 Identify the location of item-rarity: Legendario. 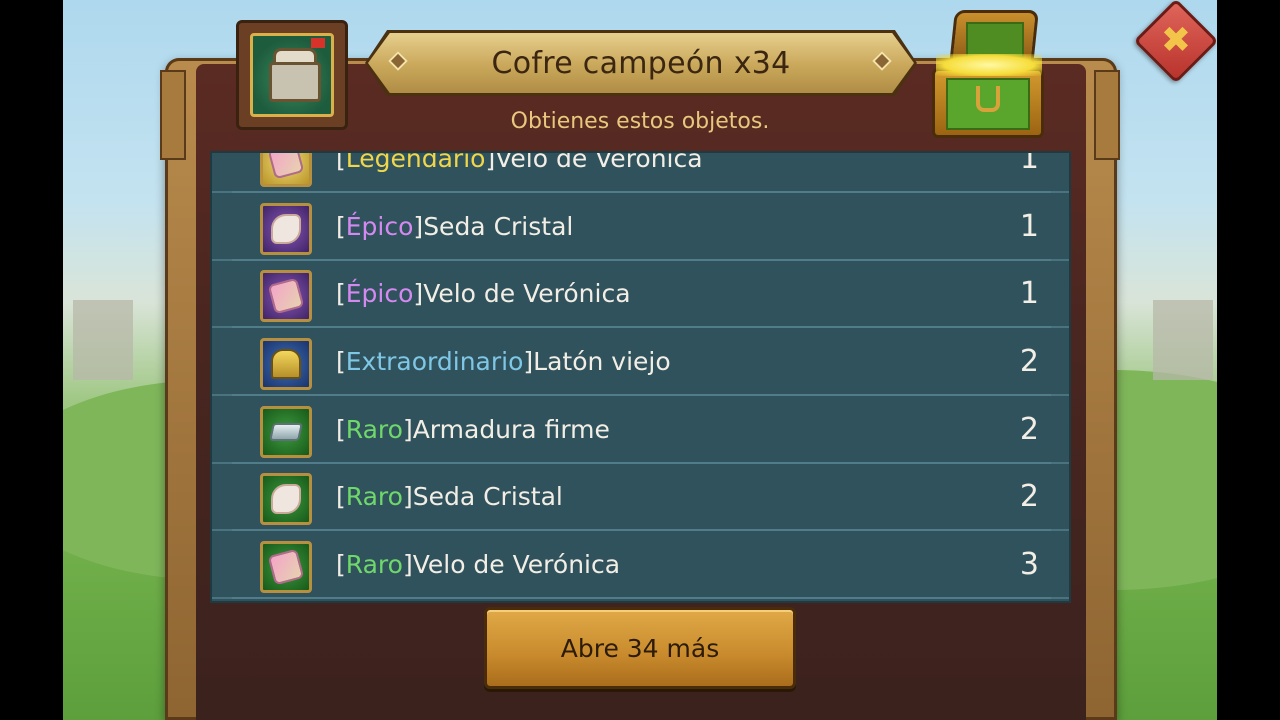
(415, 162).